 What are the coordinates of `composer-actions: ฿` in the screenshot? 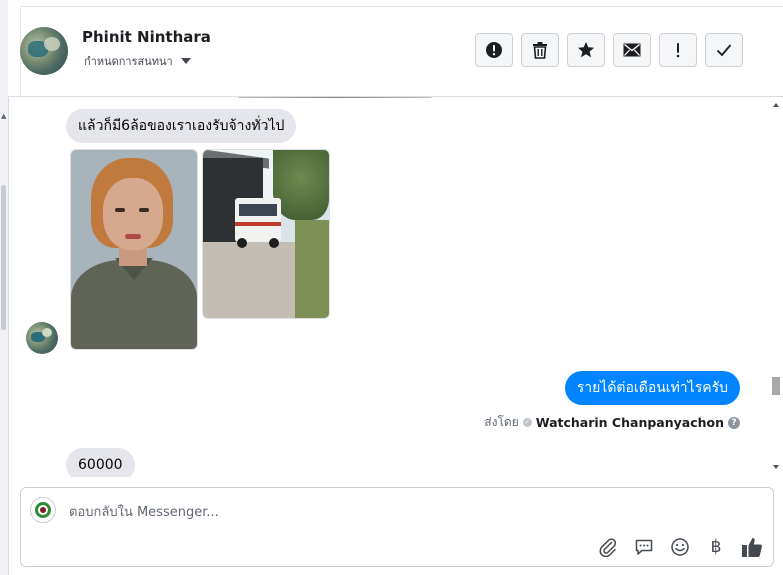 It's located at (680, 547).